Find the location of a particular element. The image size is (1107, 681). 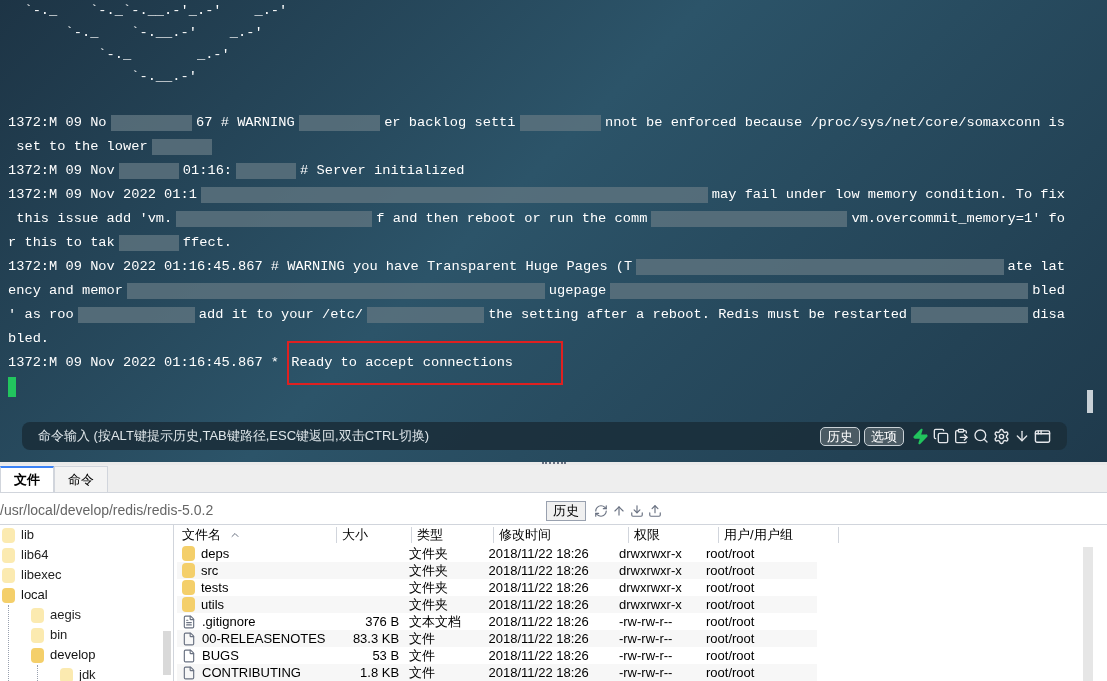

log-text: set to the lower is located at coordinates (81, 147).